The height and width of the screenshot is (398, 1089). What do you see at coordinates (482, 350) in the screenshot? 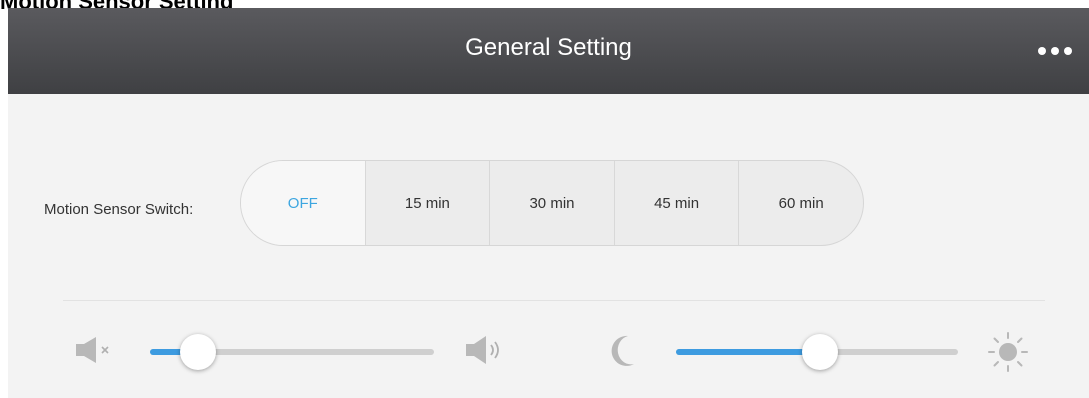
I see `speaker-loud-icon` at bounding box center [482, 350].